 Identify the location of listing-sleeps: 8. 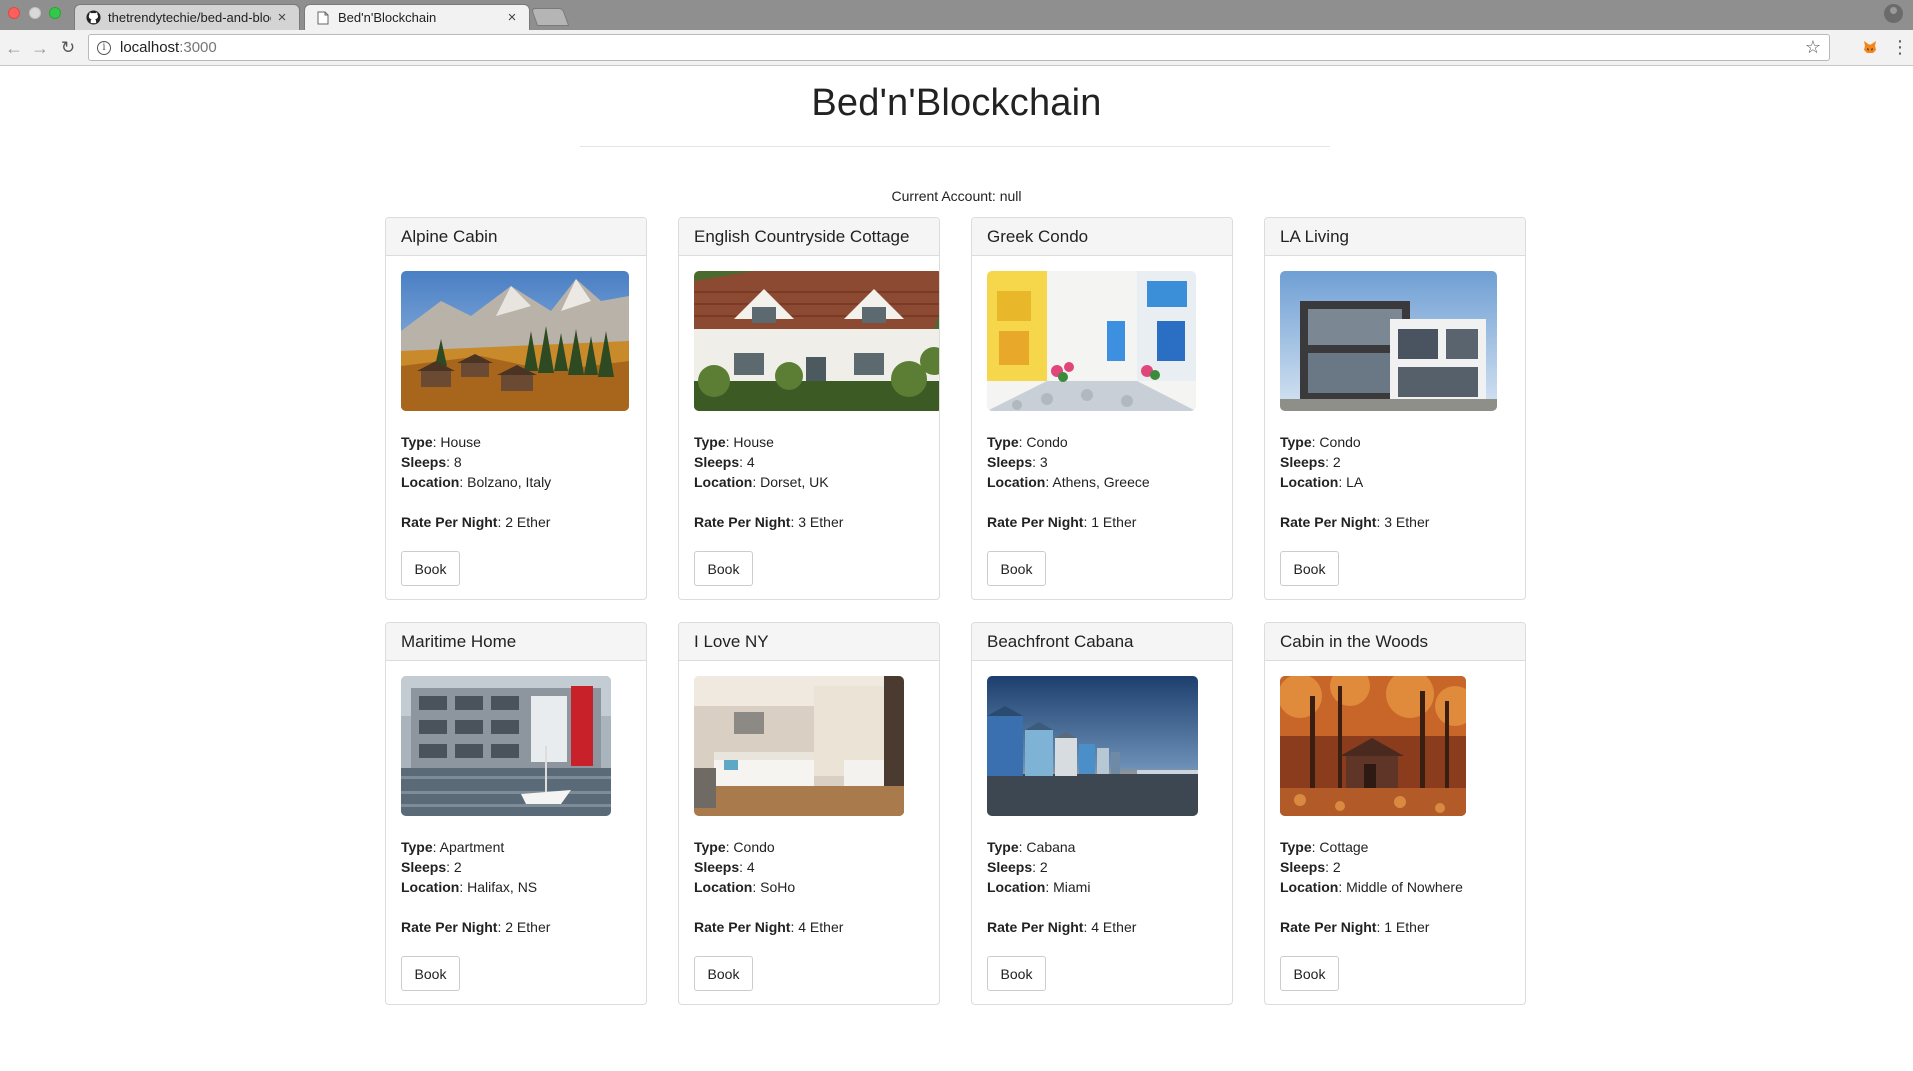
(457, 462).